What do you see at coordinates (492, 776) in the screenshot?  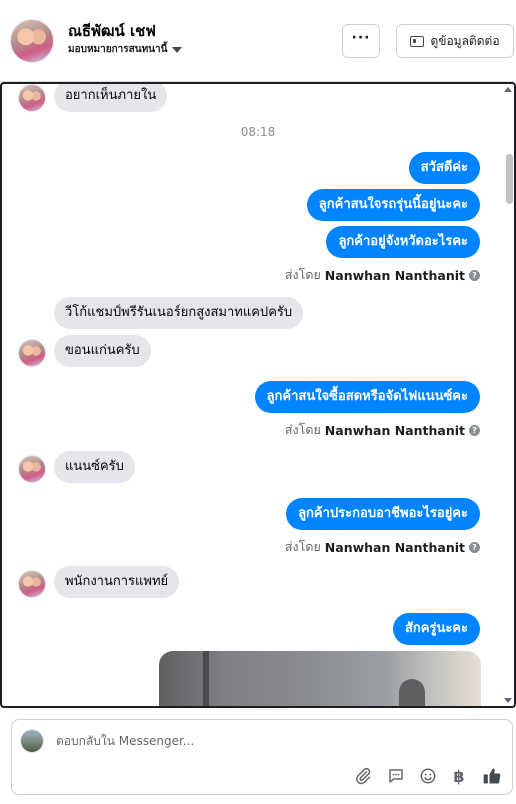 I see `like-icon` at bounding box center [492, 776].